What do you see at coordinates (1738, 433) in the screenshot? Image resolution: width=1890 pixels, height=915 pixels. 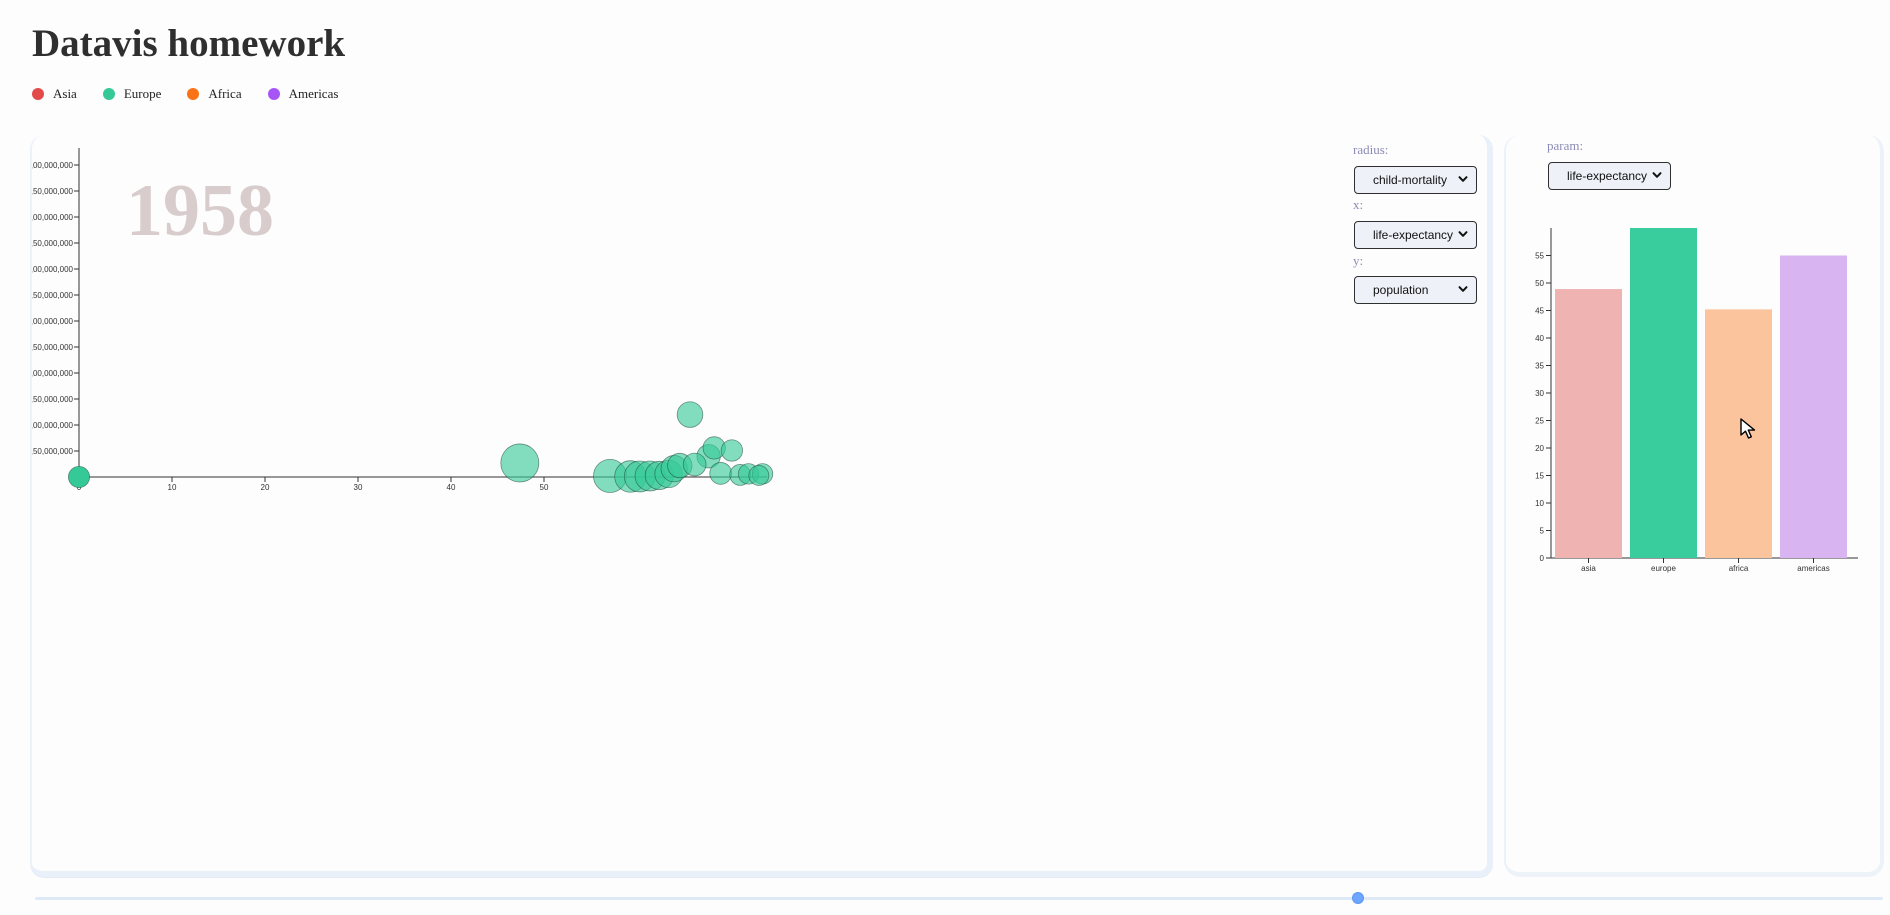 I see `bar-africa` at bounding box center [1738, 433].